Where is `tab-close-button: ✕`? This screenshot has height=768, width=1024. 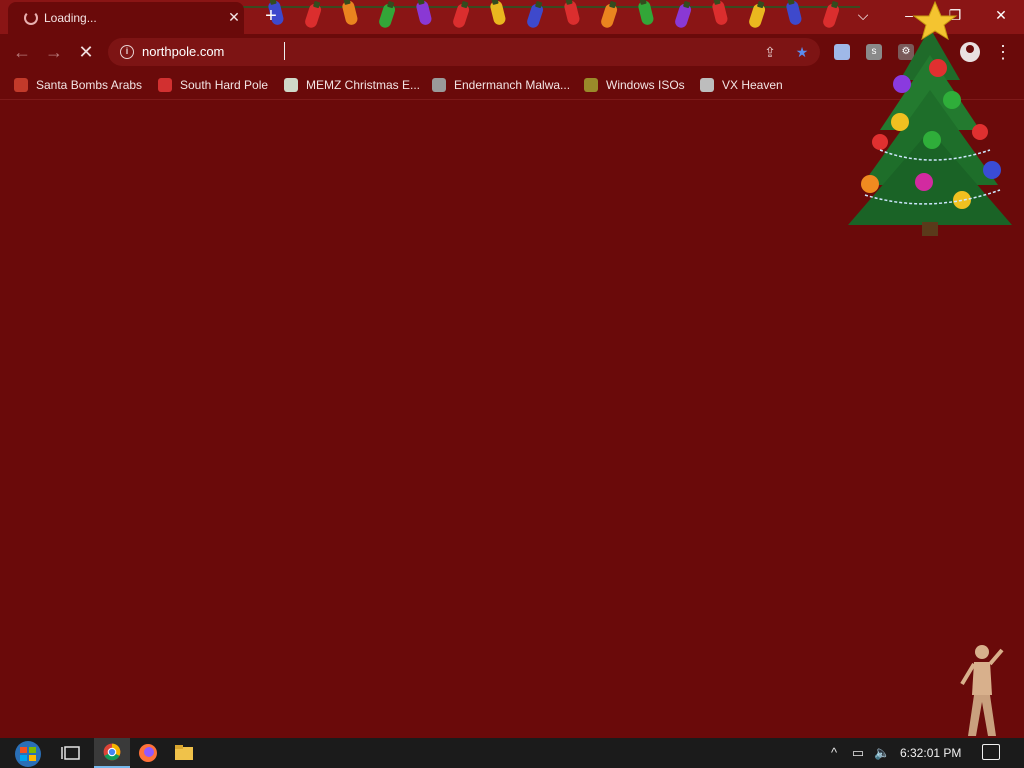 tab-close-button: ✕ is located at coordinates (234, 17).